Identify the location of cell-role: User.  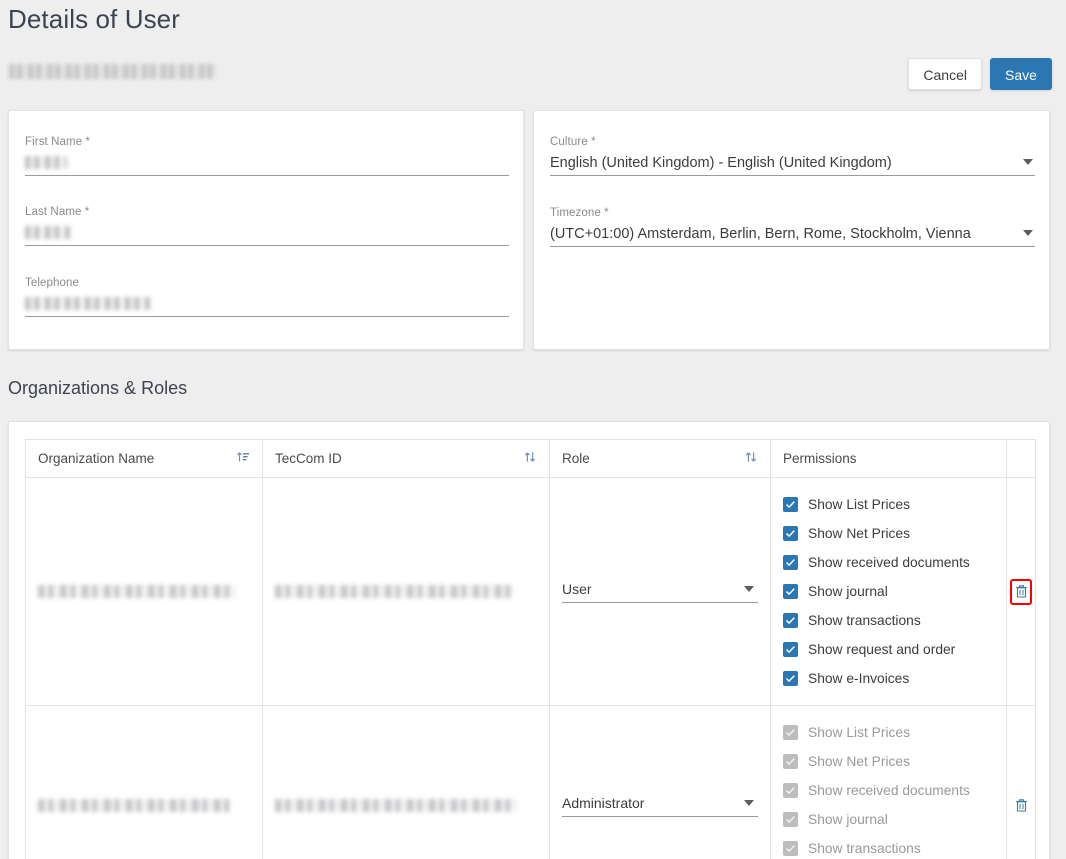
(660, 591).